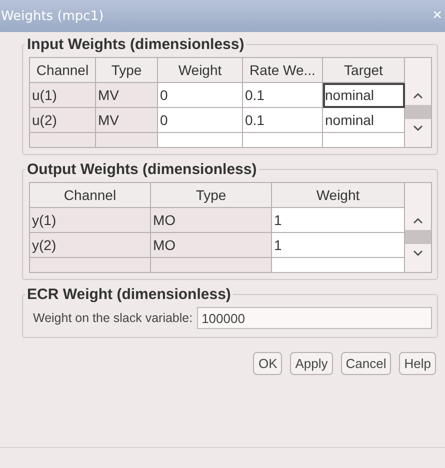 This screenshot has height=468, width=445. Describe the element at coordinates (267, 363) in the screenshot. I see `dialog-button: OK` at that location.